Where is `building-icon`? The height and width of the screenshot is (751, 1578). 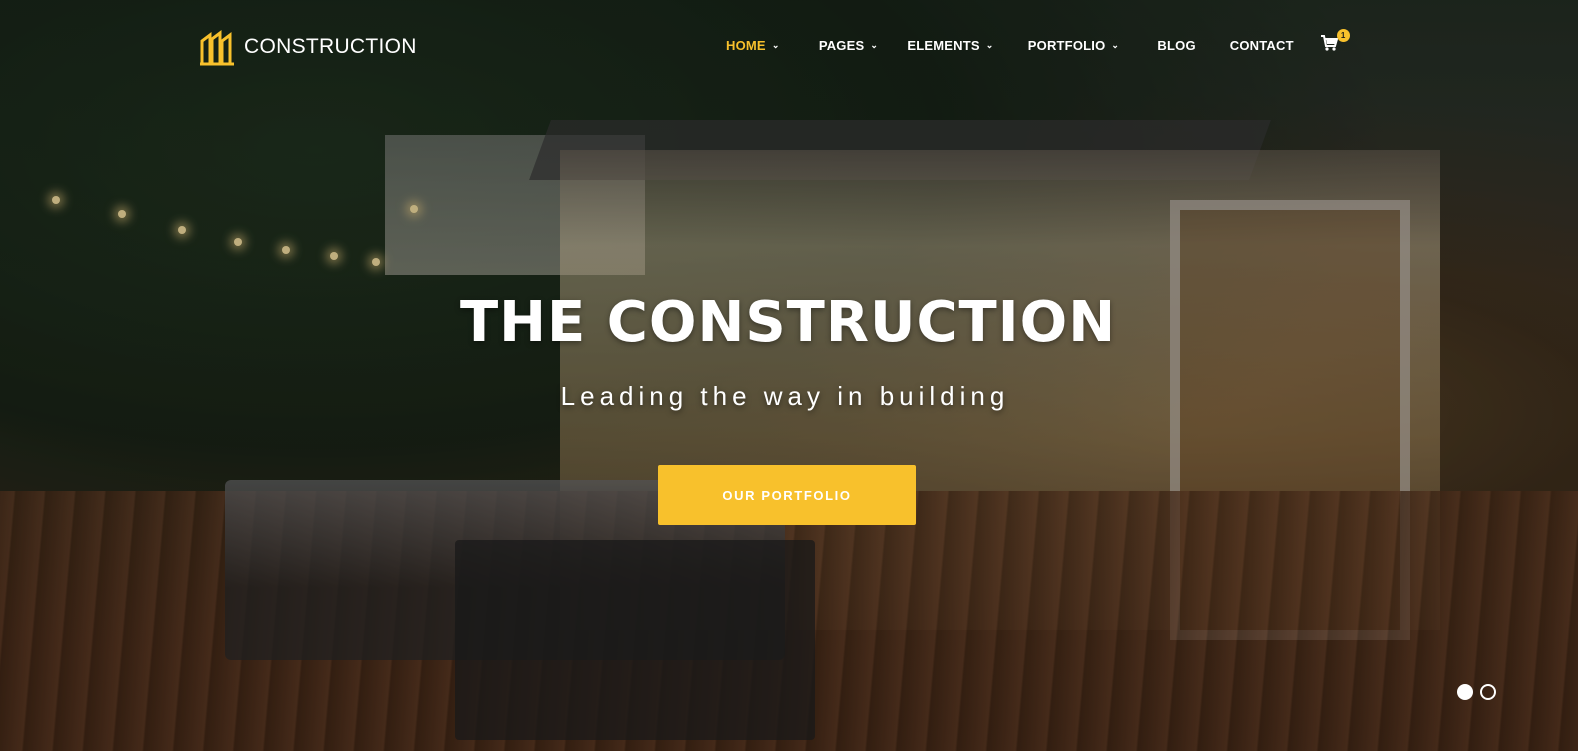
building-icon is located at coordinates (218, 47).